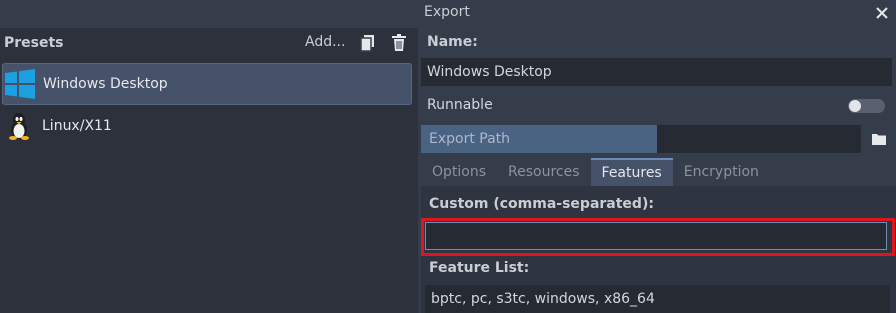 The image size is (896, 313). Describe the element at coordinates (866, 106) in the screenshot. I see `runnable-toggle` at that location.